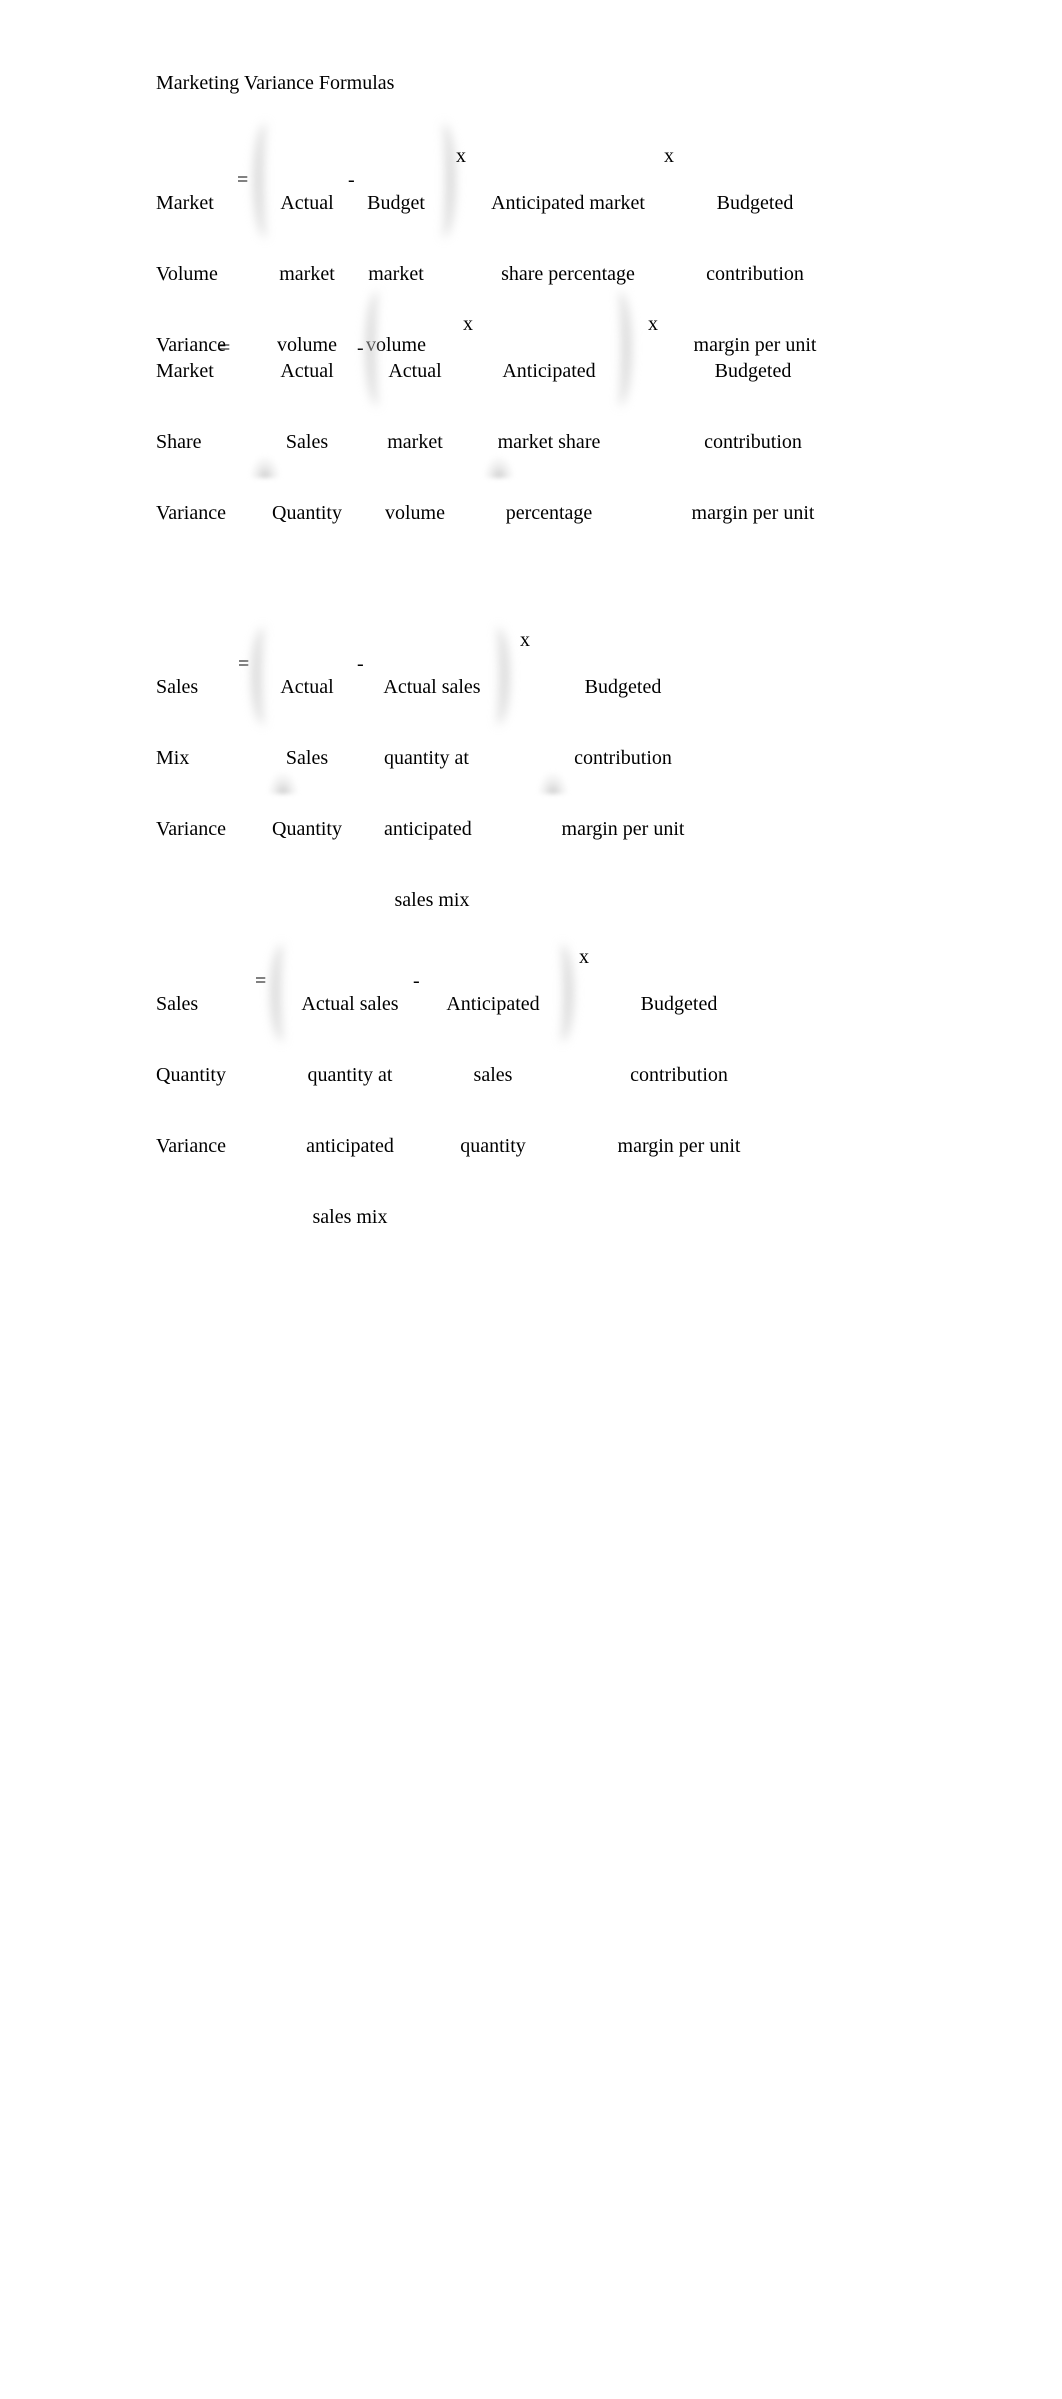 The height and width of the screenshot is (2399, 1062). I want to click on term-actual-market-volume: Actual market volume, so click(415, 443).